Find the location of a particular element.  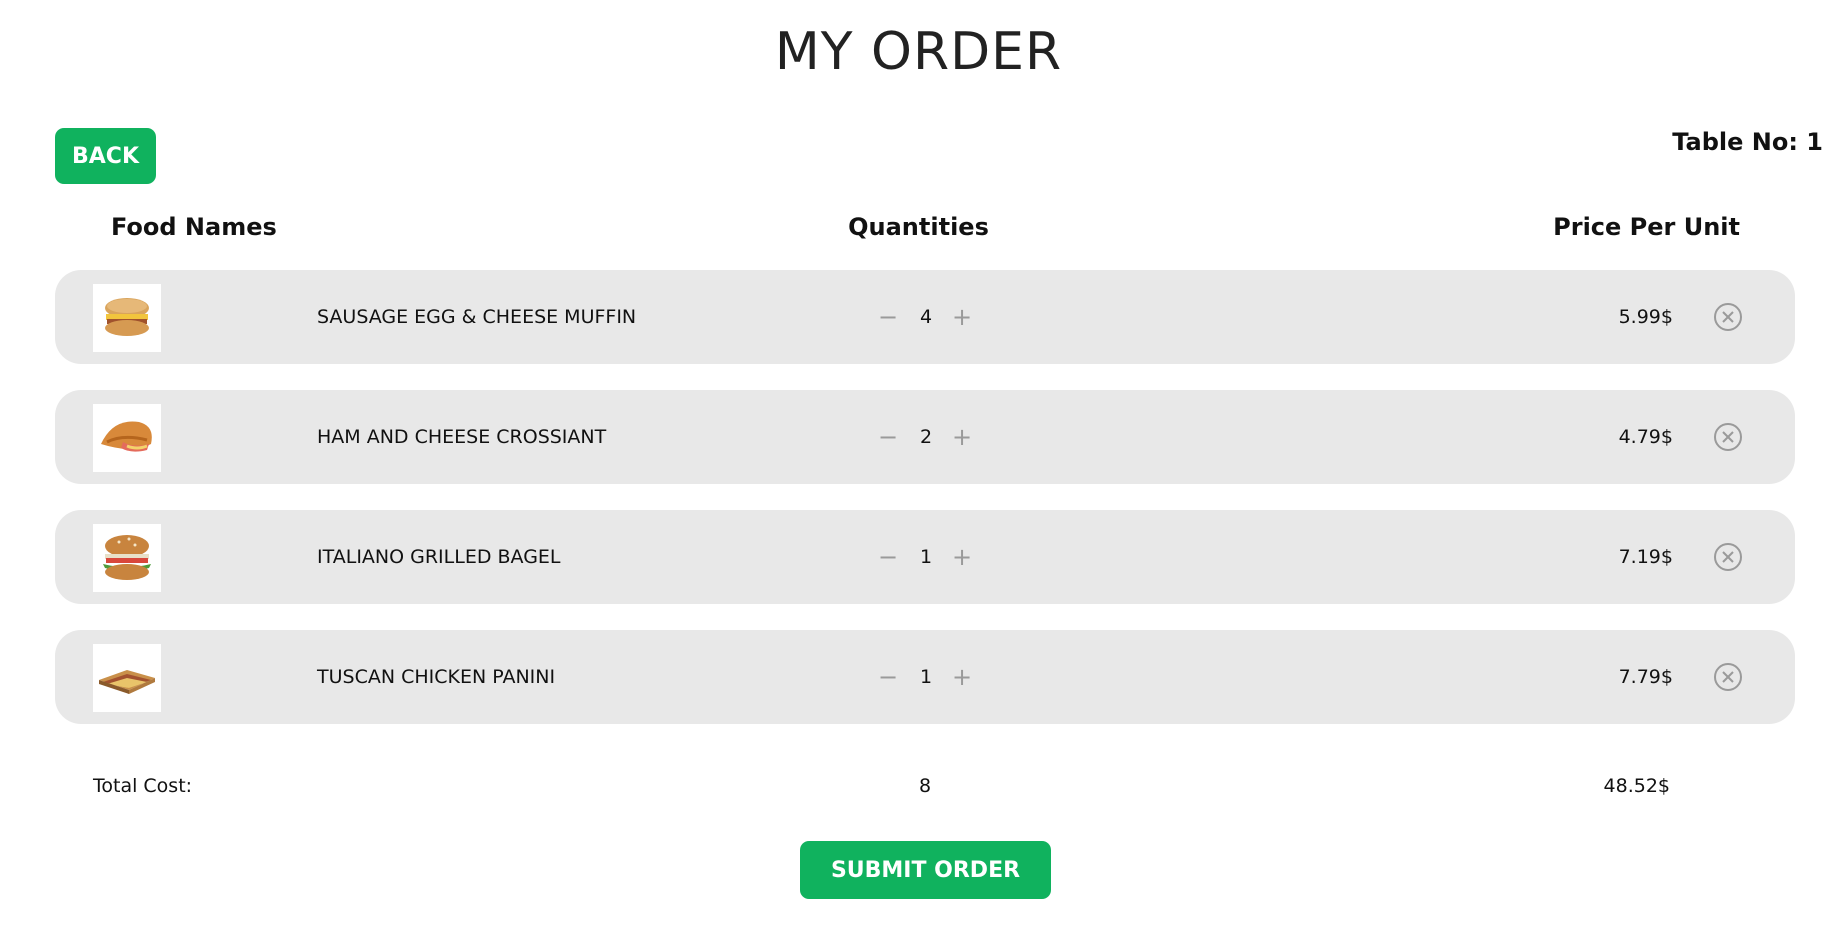

panini-sandwich-image is located at coordinates (127, 678).